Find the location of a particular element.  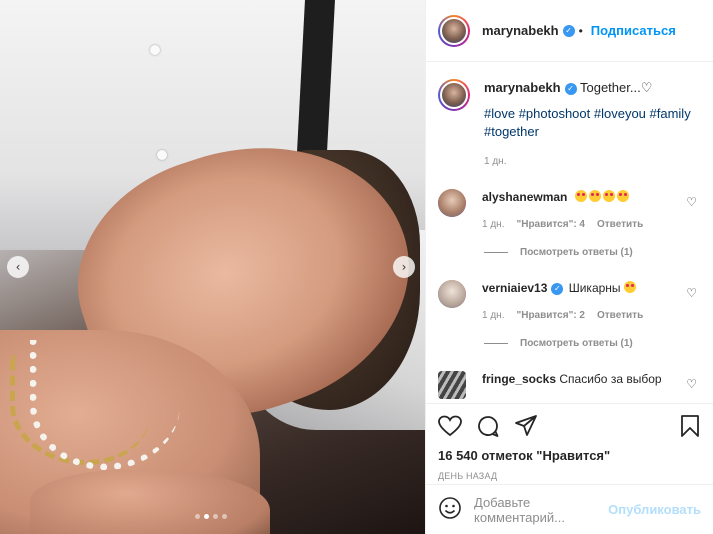

comment-username: fringe_socks is located at coordinates (519, 379).